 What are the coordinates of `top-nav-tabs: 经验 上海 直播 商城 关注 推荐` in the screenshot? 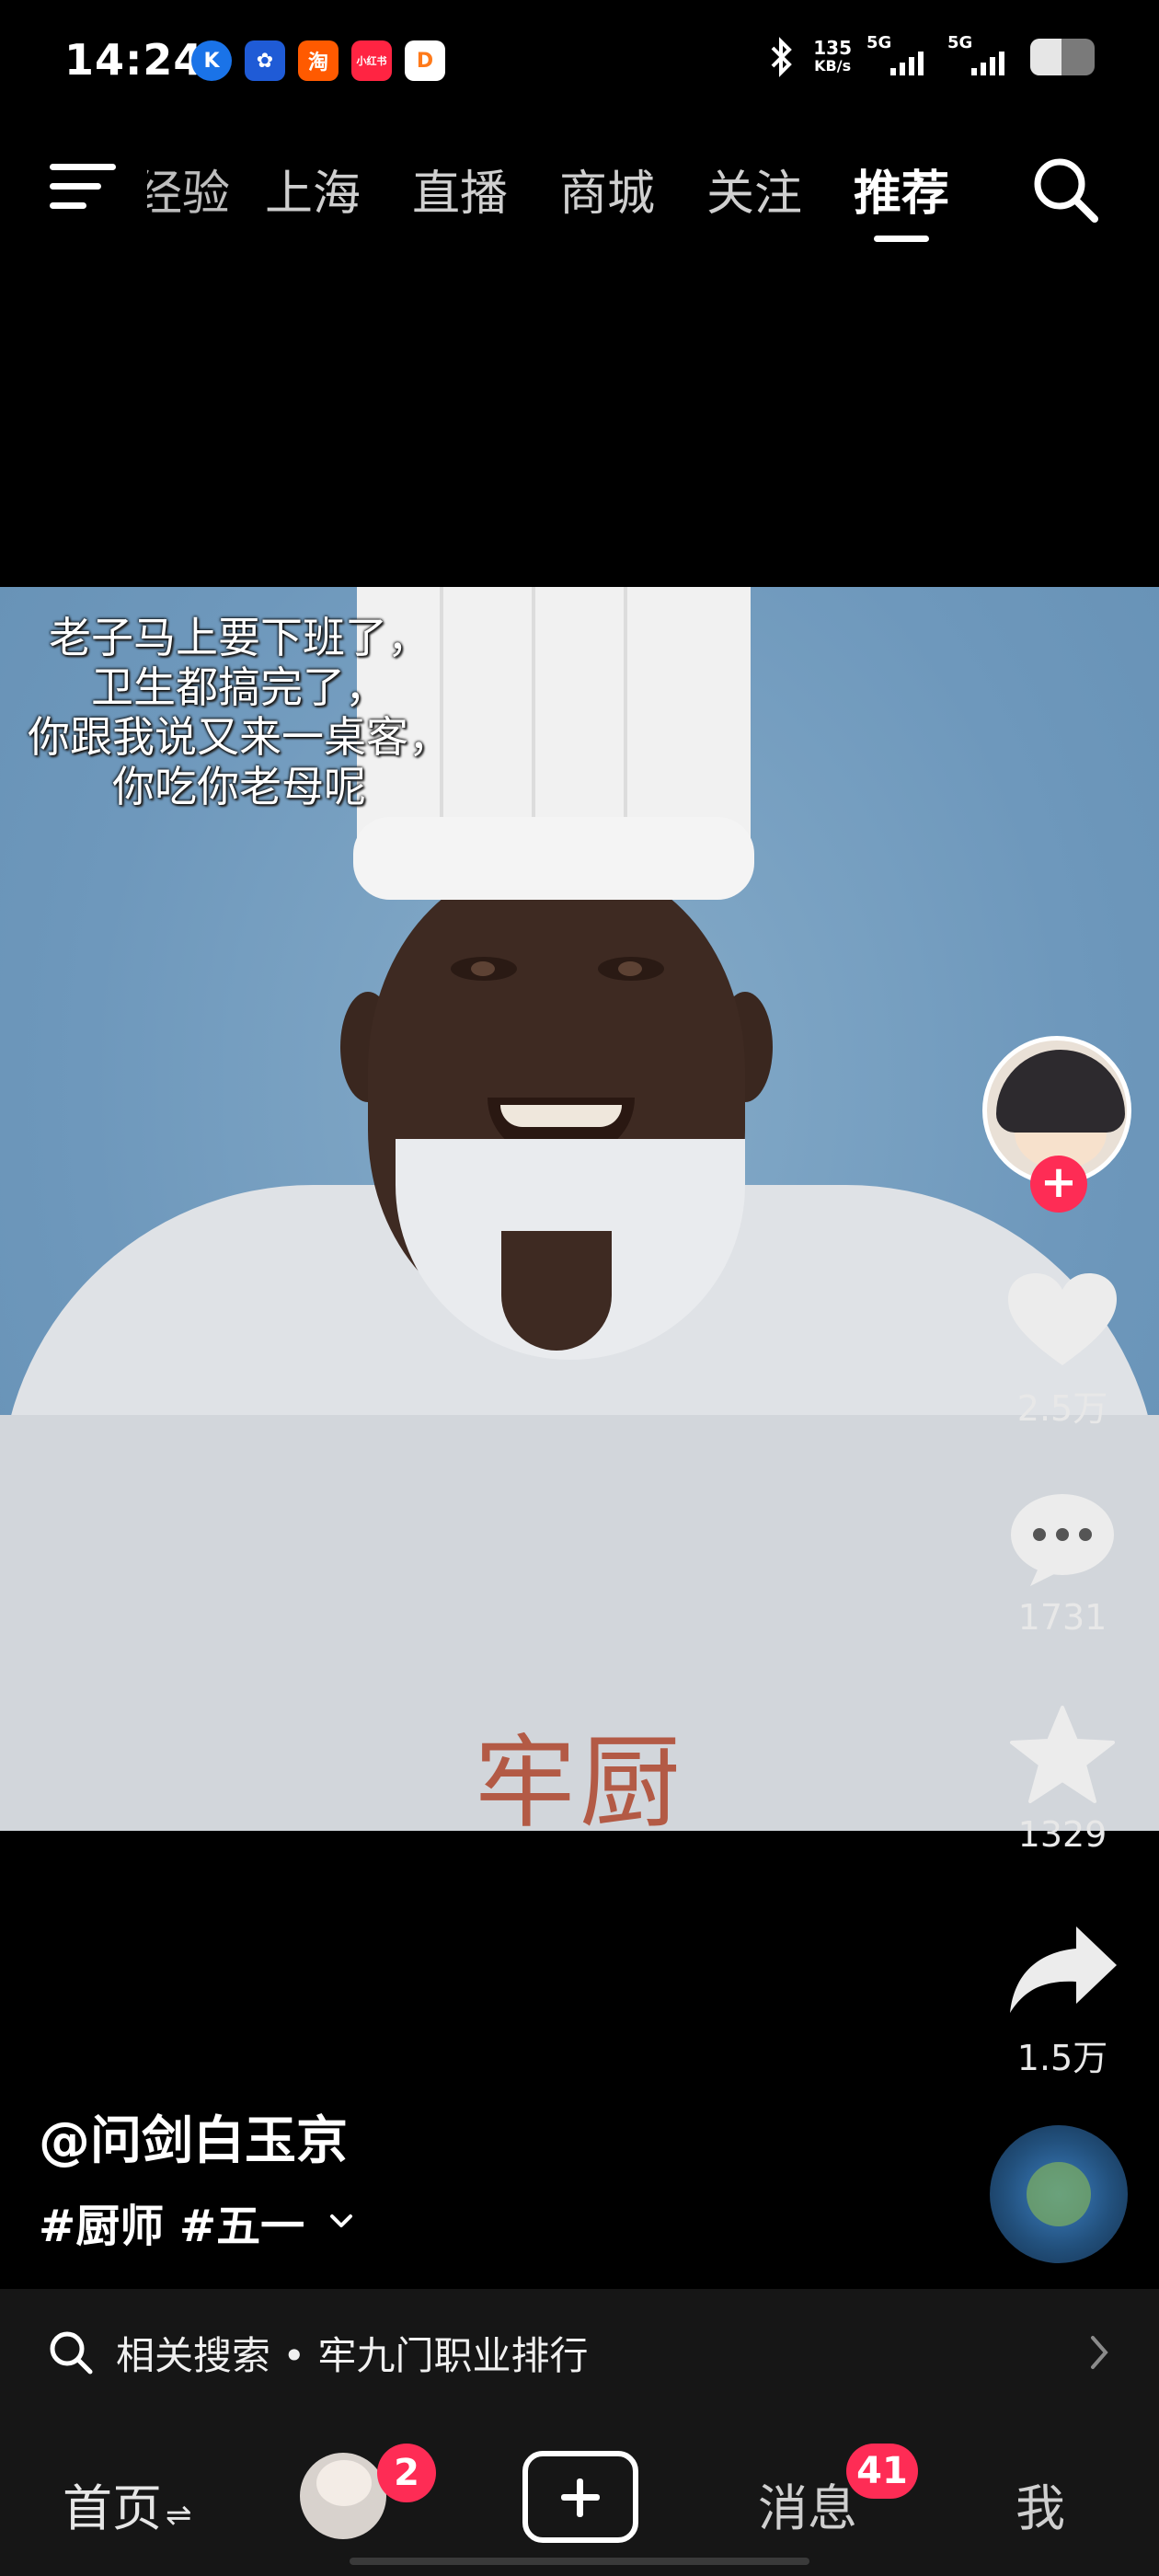 It's located at (561, 198).